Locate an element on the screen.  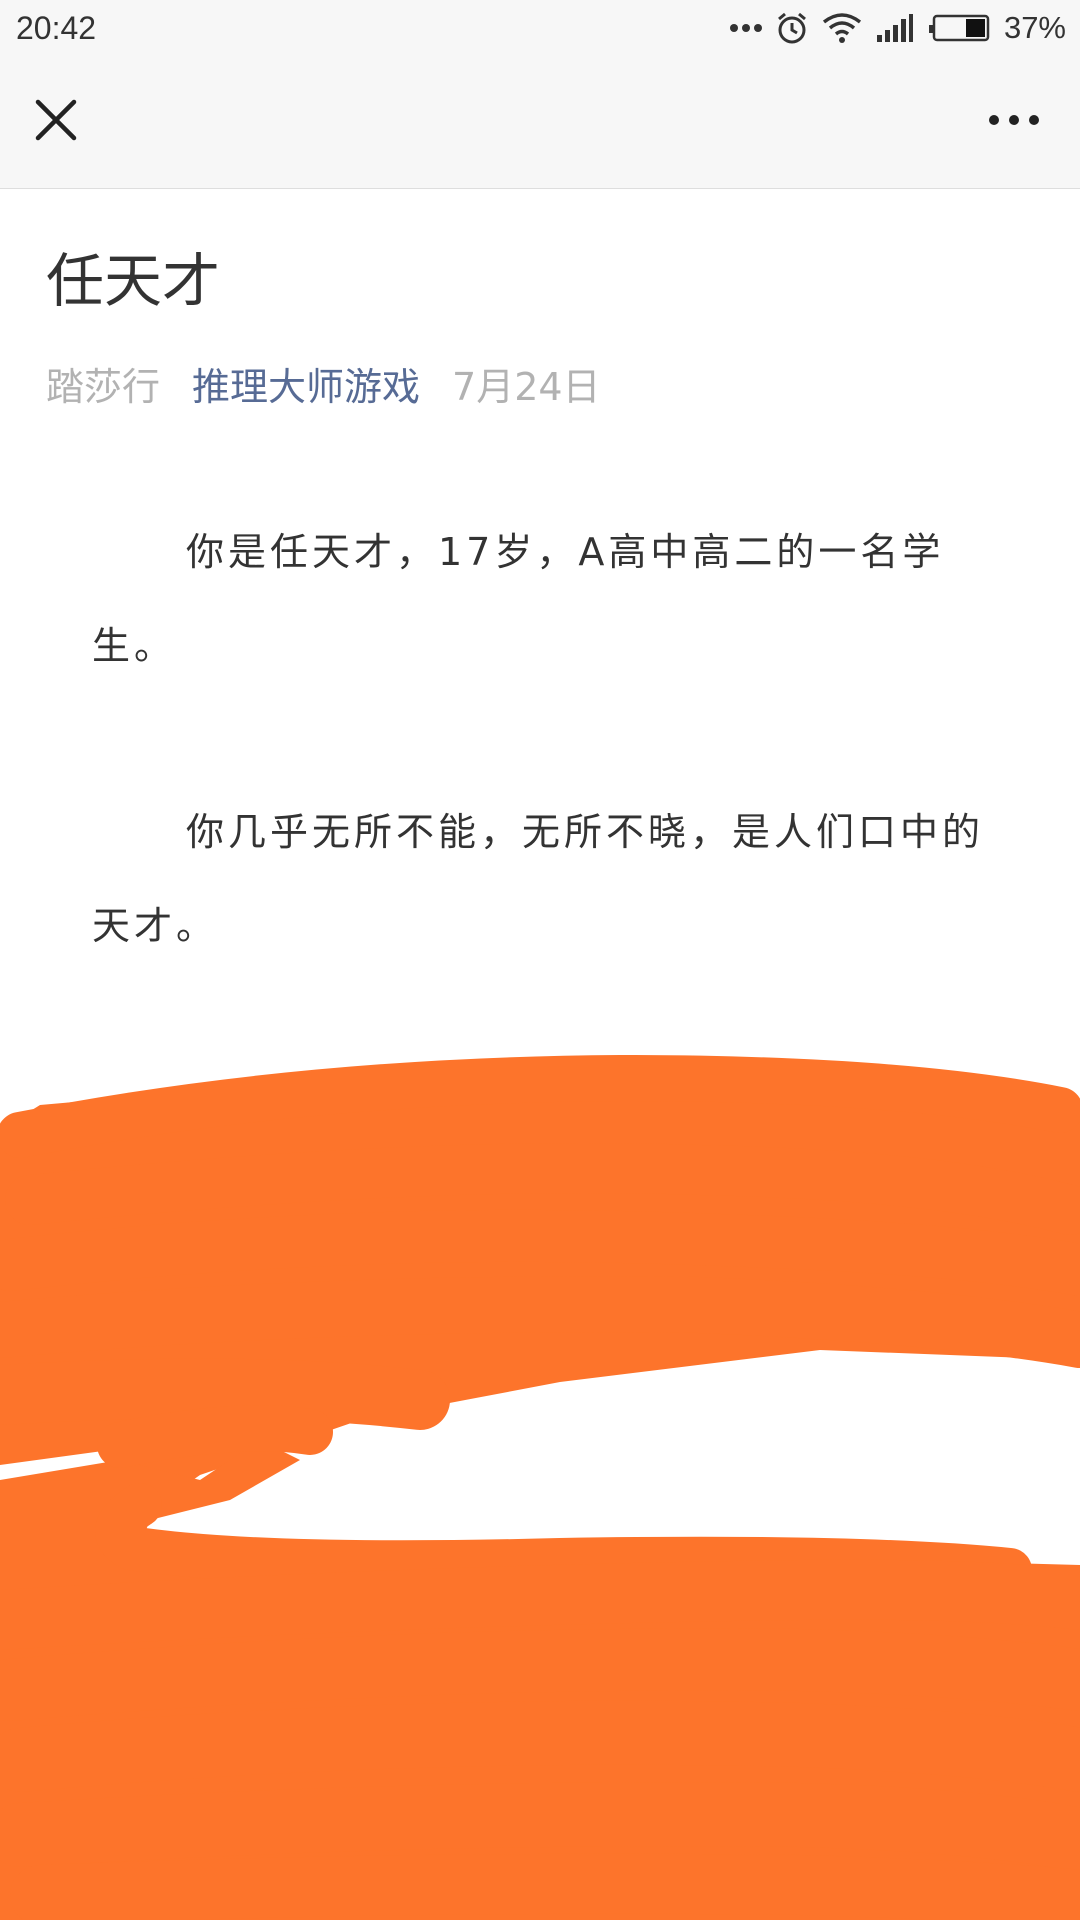
close-icon is located at coordinates (56, 120).